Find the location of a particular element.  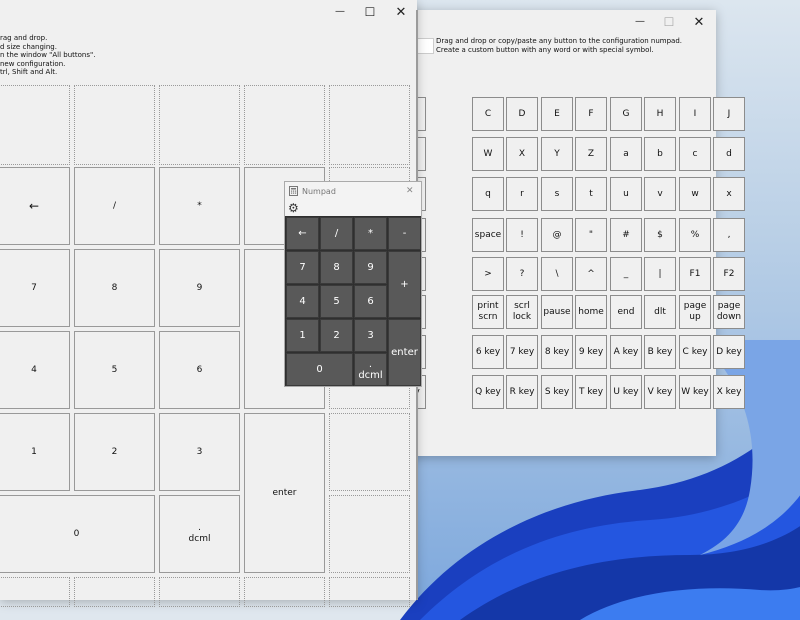

available-button: C is located at coordinates (488, 114).